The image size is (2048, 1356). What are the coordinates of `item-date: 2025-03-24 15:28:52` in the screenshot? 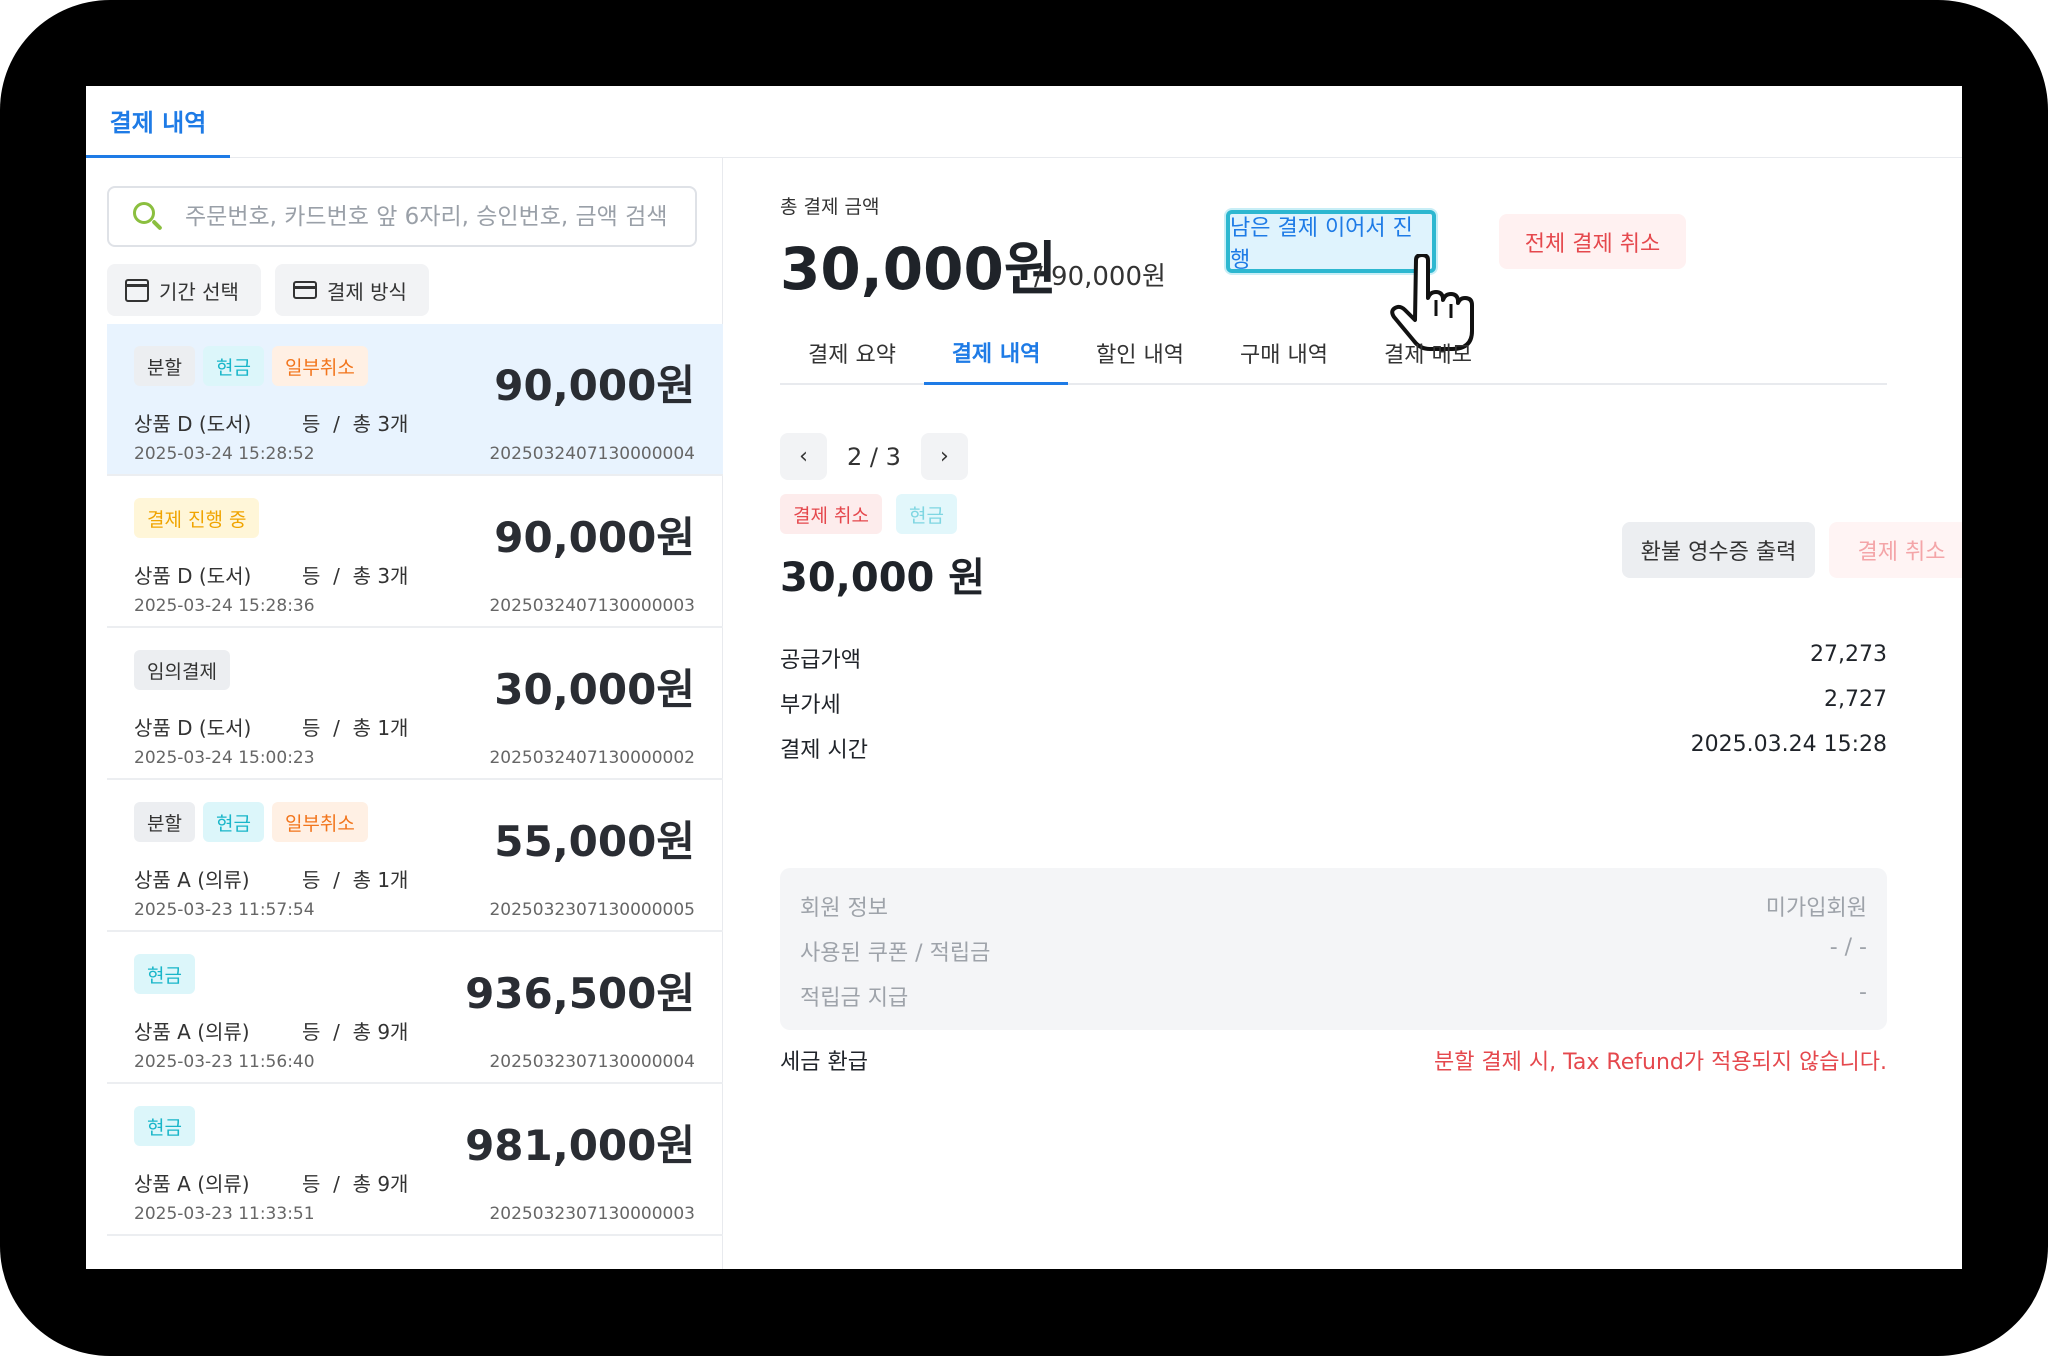 It's located at (224, 454).